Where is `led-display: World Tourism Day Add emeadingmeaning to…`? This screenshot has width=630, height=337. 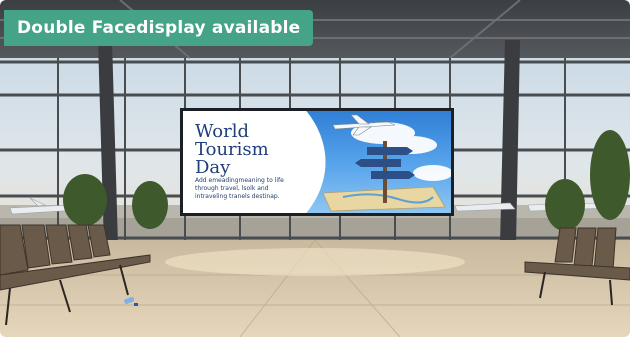
led-display: World Tourism Day Add emeadingmeaning to… is located at coordinates (317, 162).